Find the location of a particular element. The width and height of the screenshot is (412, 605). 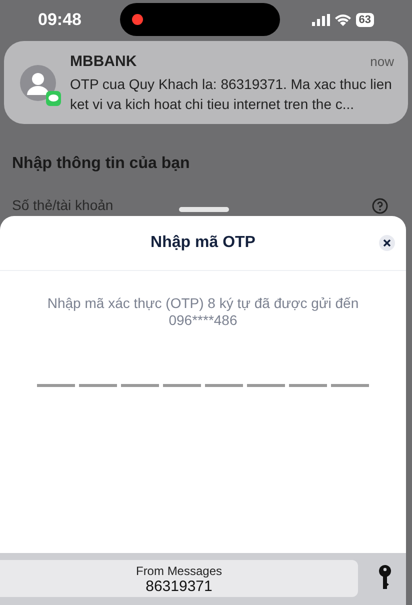

sheet-handle is located at coordinates (204, 209).